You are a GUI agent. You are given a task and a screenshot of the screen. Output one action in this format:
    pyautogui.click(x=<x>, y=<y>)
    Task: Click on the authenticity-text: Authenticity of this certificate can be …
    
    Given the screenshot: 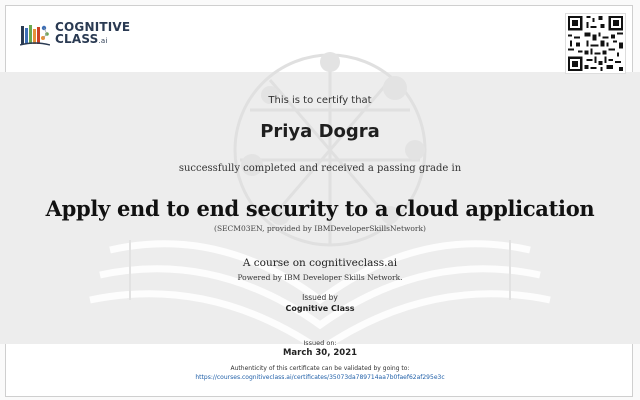 What is the action you would take?
    pyautogui.click(x=320, y=368)
    